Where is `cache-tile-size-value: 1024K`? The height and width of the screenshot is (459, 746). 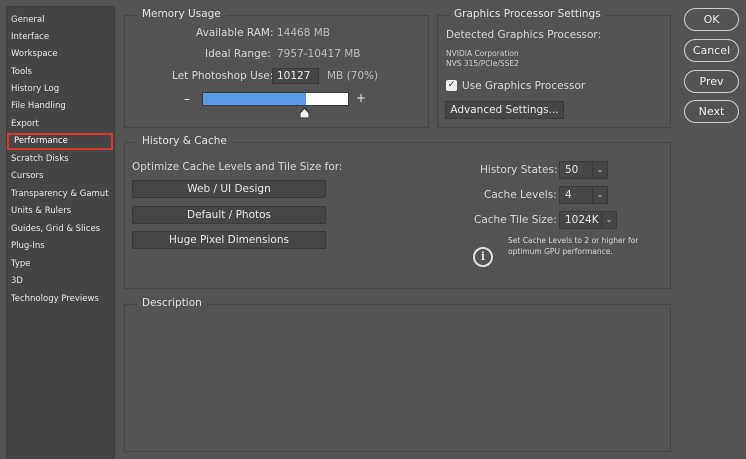
cache-tile-size-value: 1024K is located at coordinates (582, 220).